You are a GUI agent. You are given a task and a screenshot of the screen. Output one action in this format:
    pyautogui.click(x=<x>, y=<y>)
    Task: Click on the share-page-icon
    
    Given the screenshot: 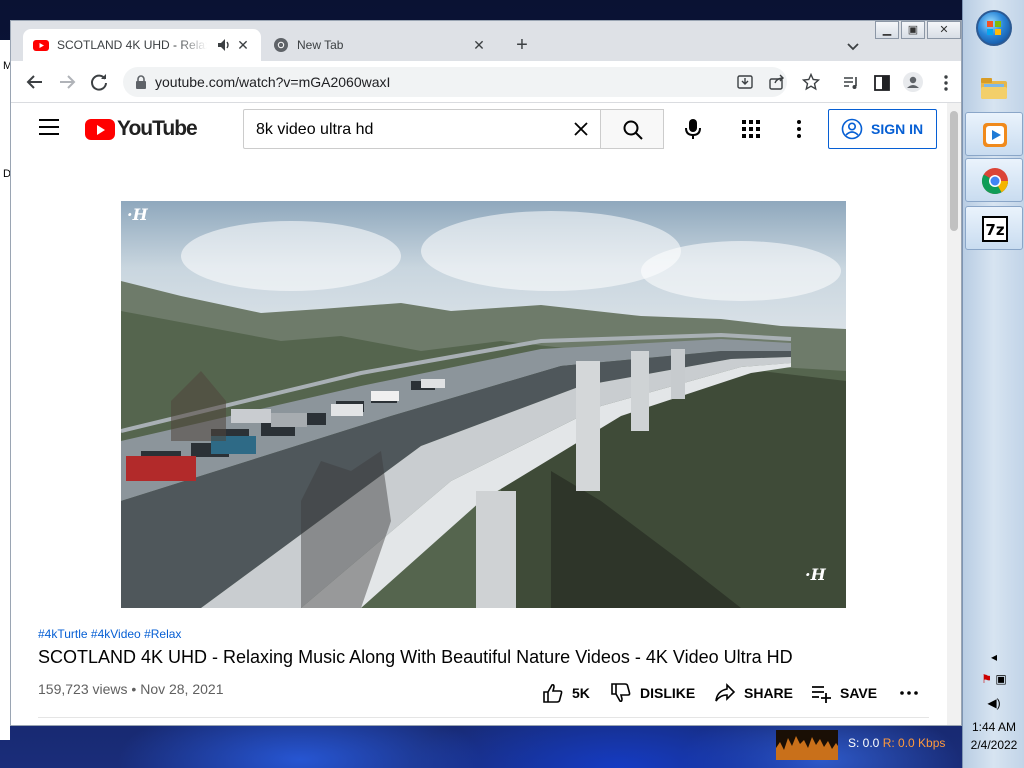 What is the action you would take?
    pyautogui.click(x=777, y=82)
    